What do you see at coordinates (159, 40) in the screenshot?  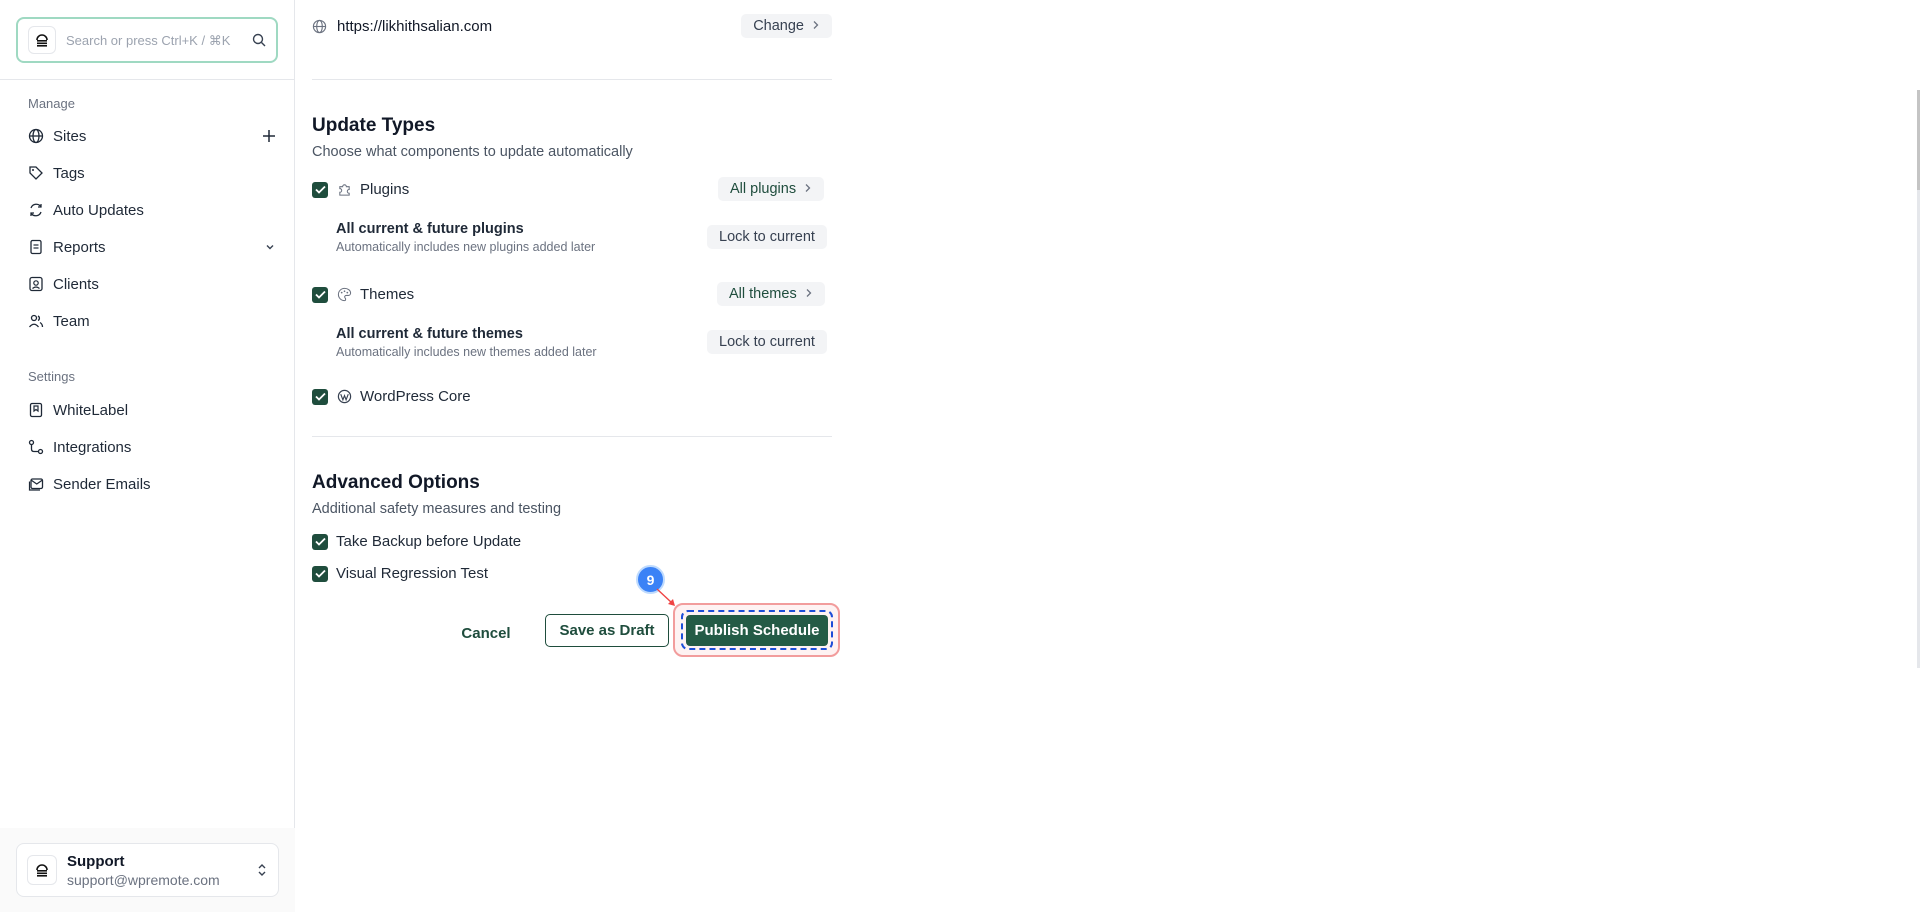 I see `search-input` at bounding box center [159, 40].